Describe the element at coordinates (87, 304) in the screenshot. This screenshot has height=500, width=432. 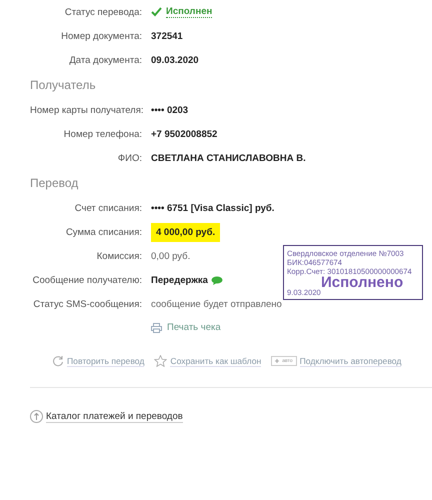
I see `field-label: Статус SMS-сообщения:` at that location.